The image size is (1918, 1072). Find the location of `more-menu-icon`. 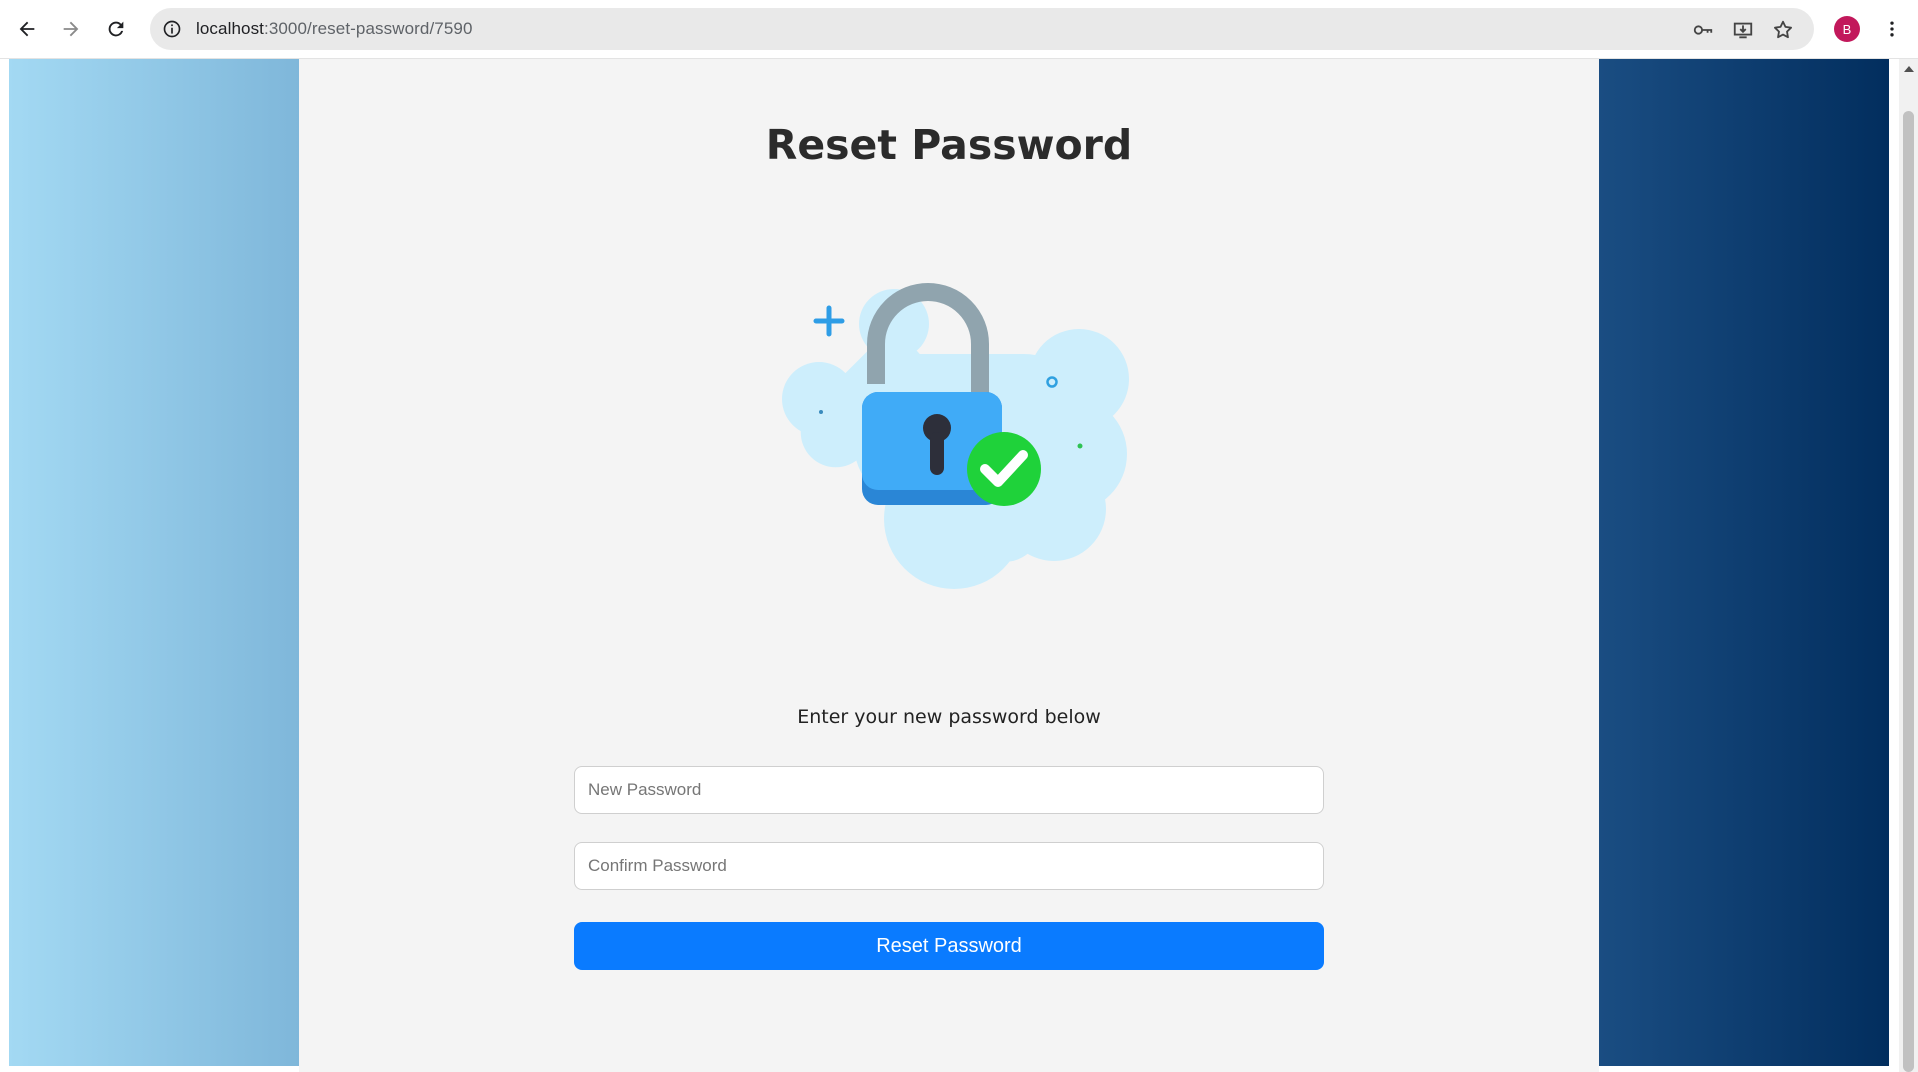

more-menu-icon is located at coordinates (1892, 29).